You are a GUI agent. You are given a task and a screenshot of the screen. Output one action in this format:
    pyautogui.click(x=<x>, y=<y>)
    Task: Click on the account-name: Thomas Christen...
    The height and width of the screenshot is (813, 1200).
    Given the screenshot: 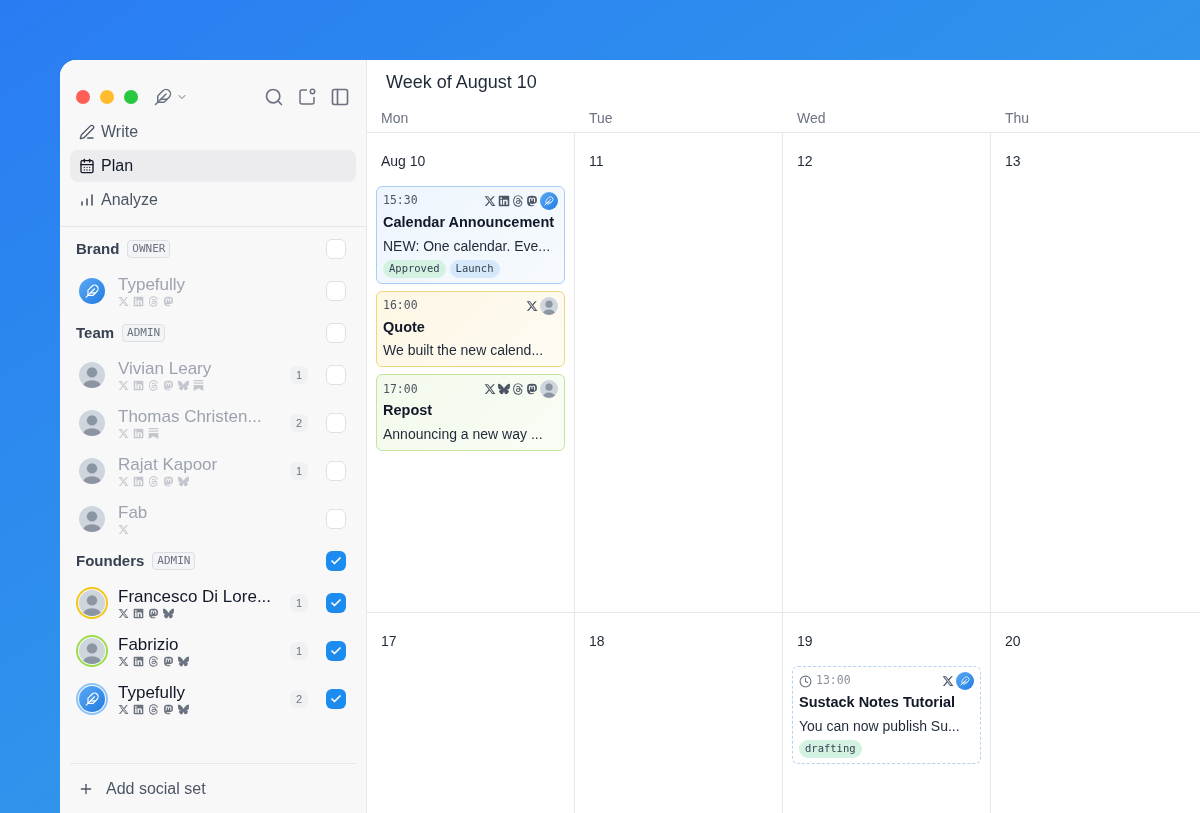 What is the action you would take?
    pyautogui.click(x=190, y=417)
    